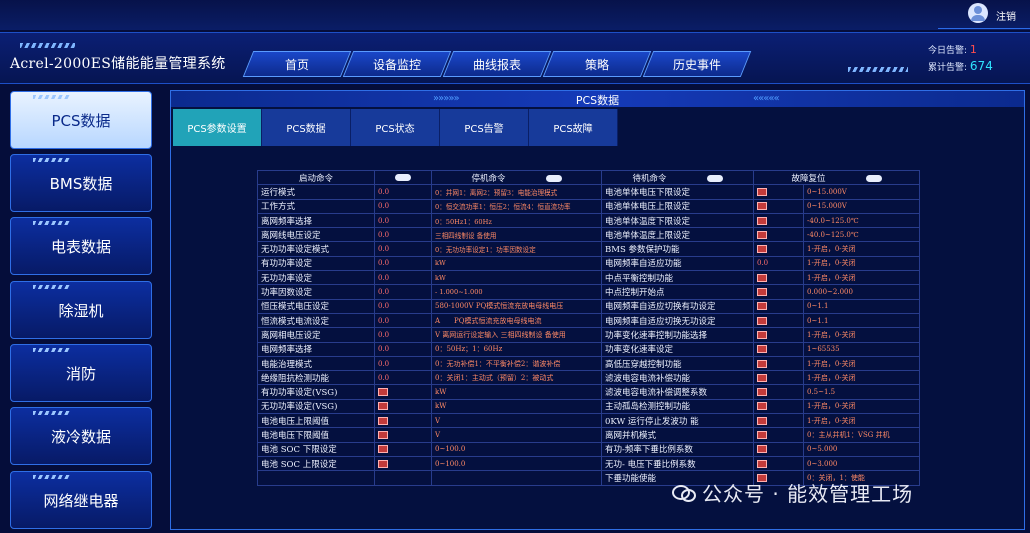  What do you see at coordinates (861, 278) in the screenshot?
I see `param-range: 1-开启，0-关闭` at bounding box center [861, 278].